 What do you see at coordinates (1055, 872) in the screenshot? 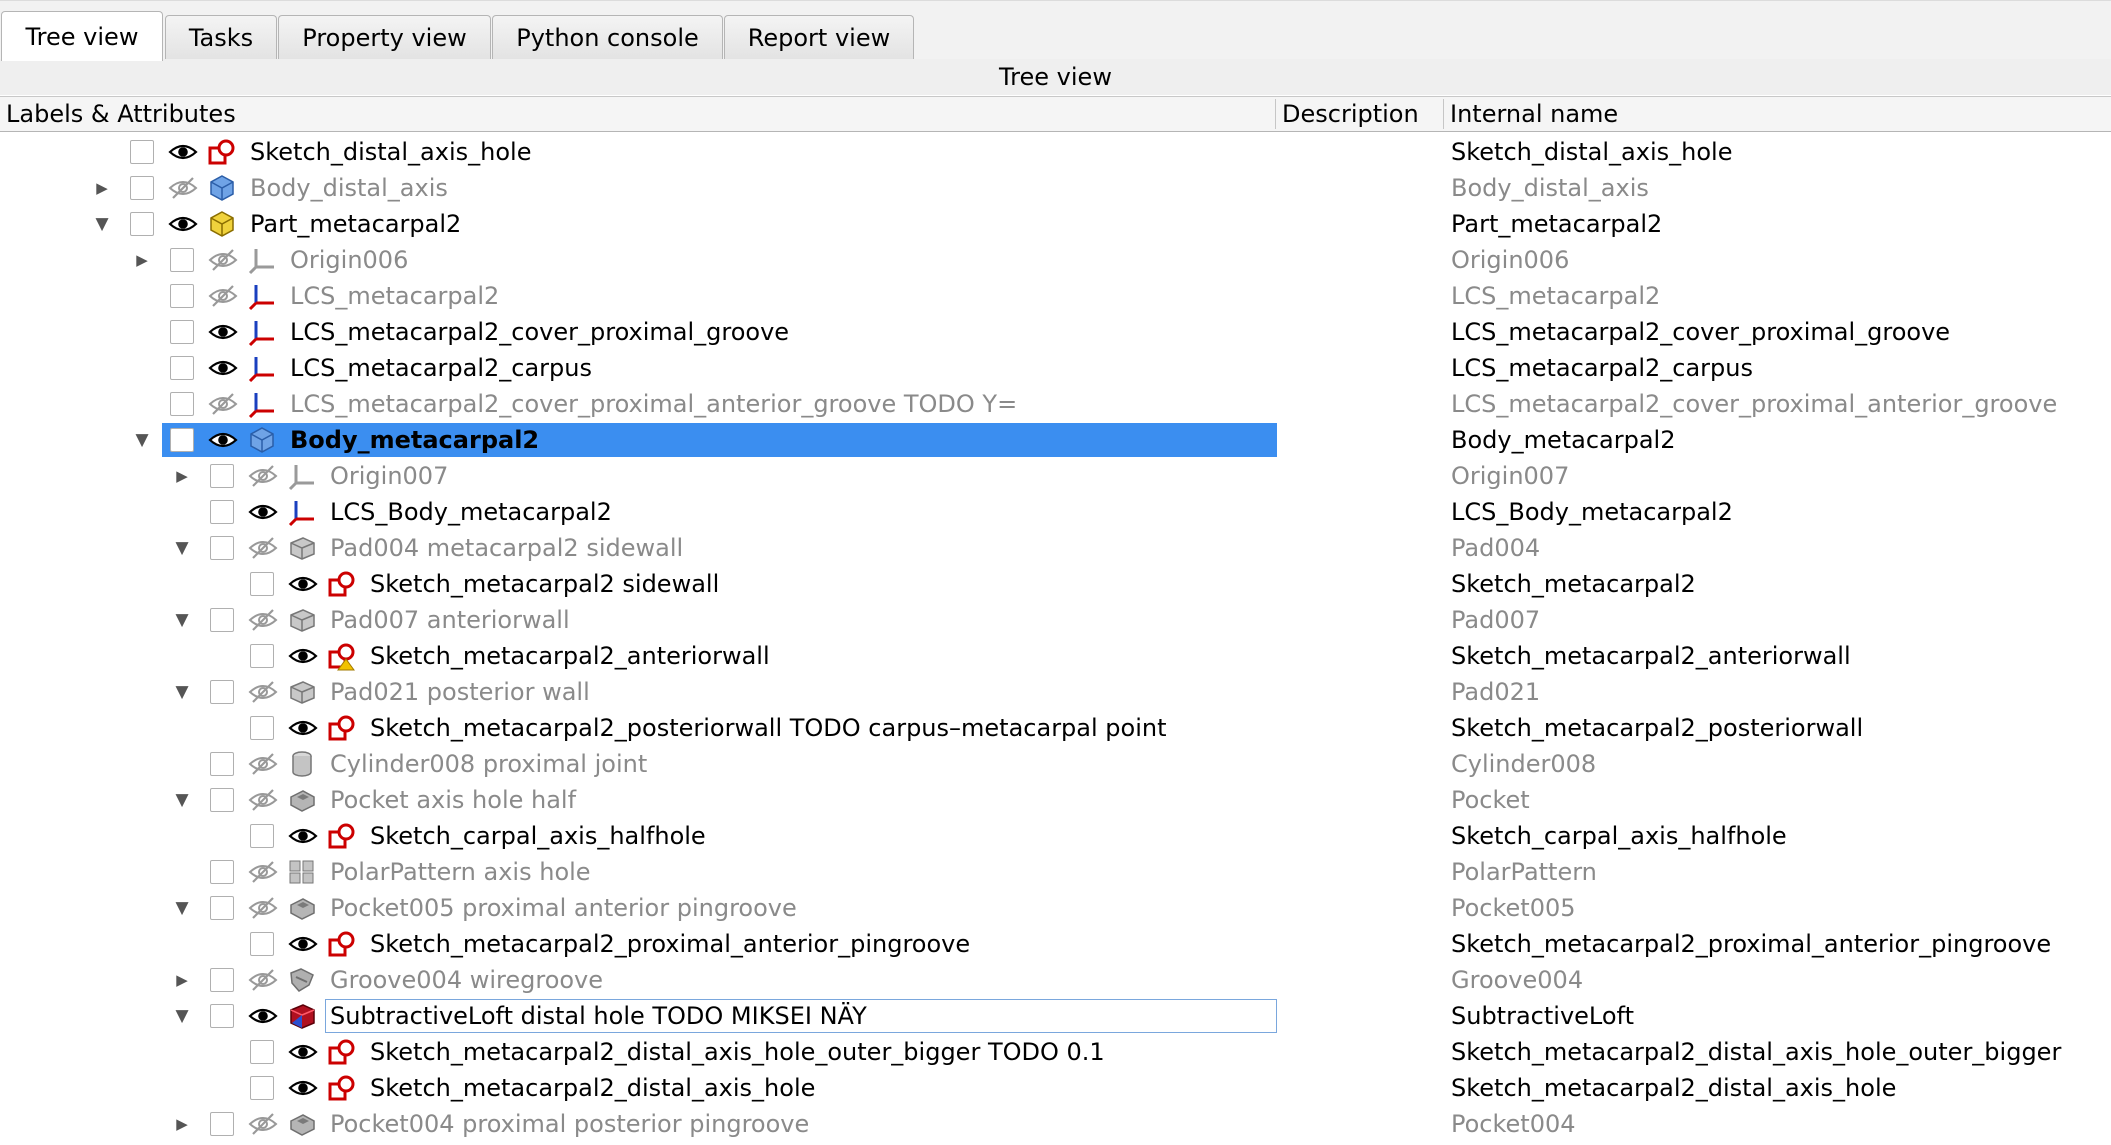
I see `tree-row: PolarPattern axis hole PolarPattern` at bounding box center [1055, 872].